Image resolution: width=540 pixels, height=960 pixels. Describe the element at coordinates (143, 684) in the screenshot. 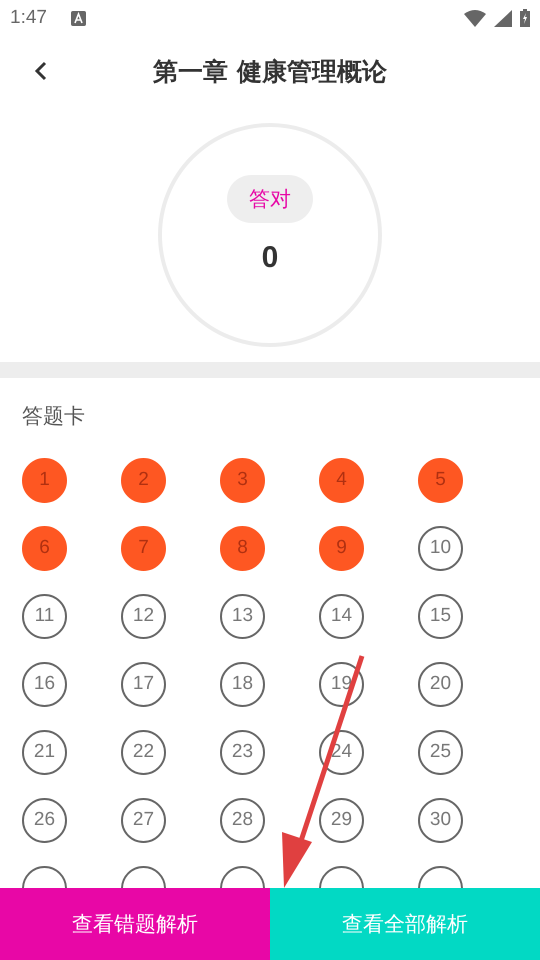

I see `question-number: 17` at that location.